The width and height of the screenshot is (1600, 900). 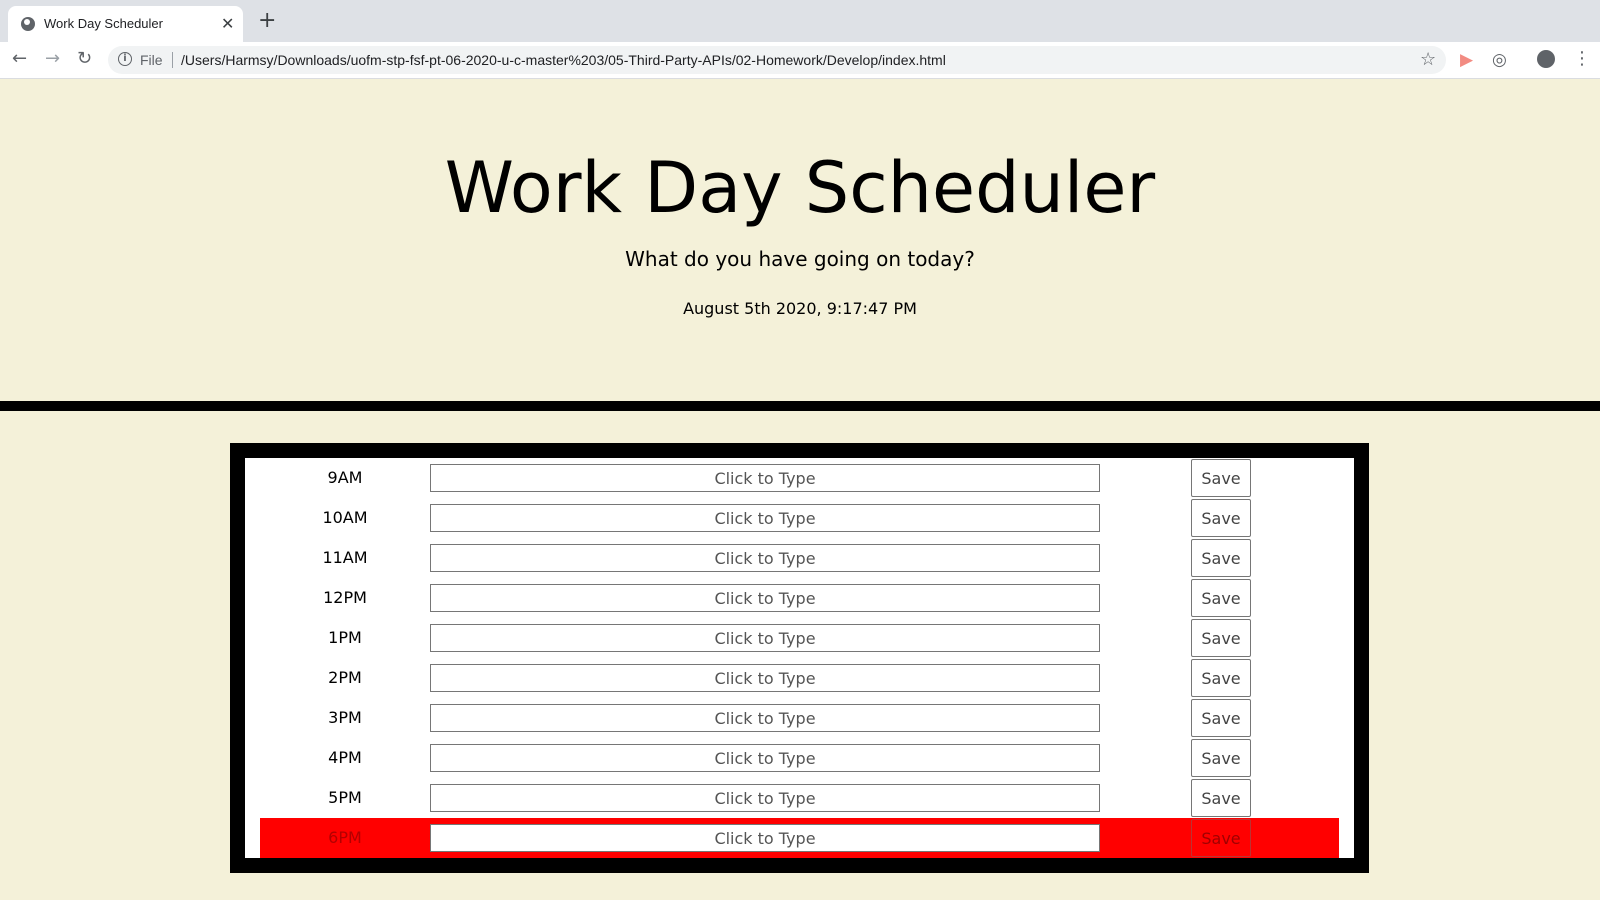 I want to click on profile-avatar-icon, so click(x=1546, y=59).